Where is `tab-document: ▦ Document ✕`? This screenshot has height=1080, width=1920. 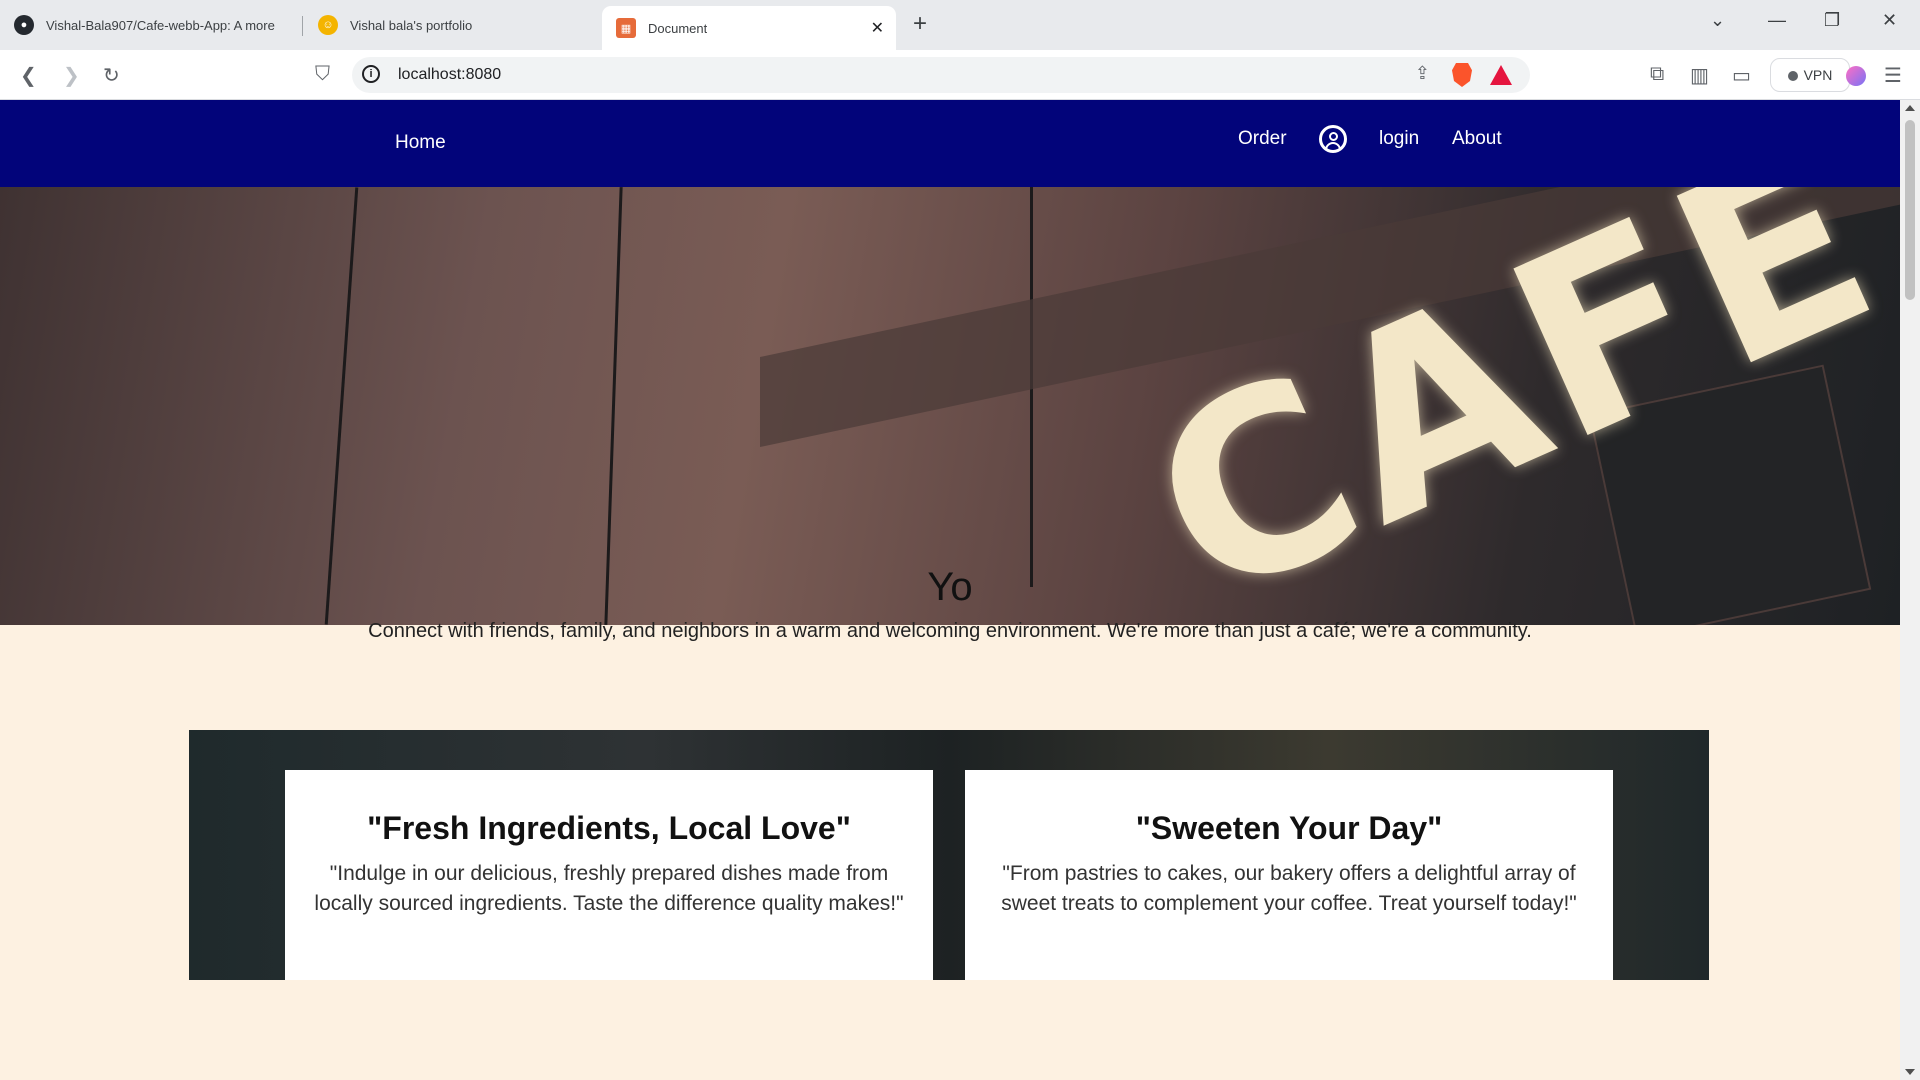 tab-document: ▦ Document ✕ is located at coordinates (749, 28).